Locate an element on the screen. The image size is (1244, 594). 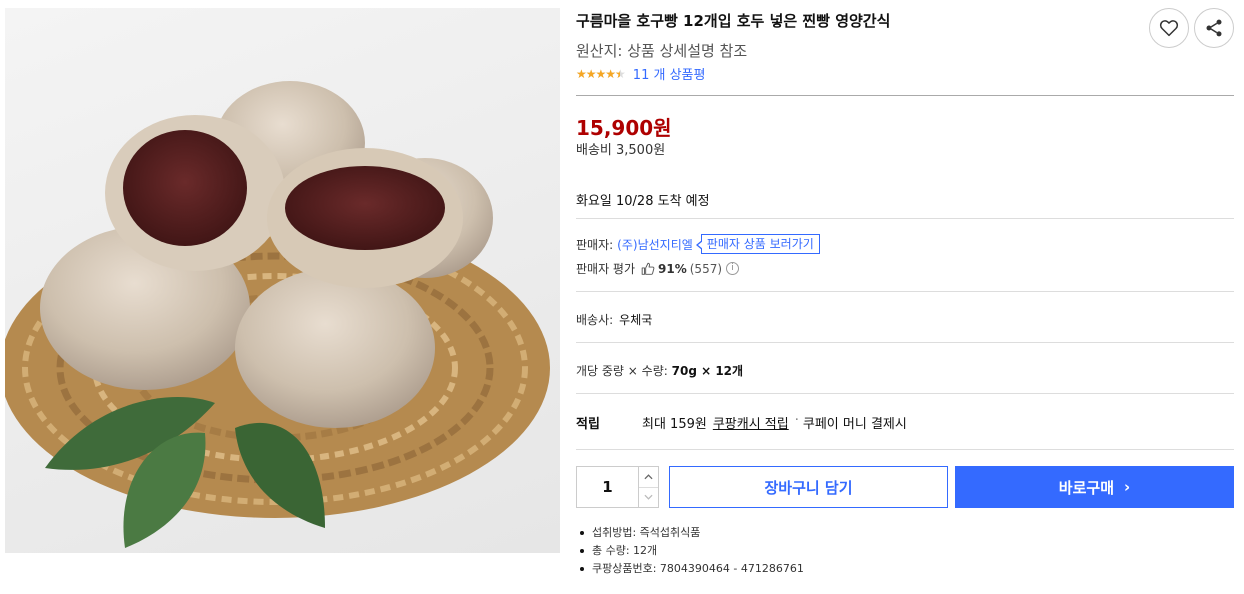
seller-products-link: 판매자 상품 보러가기 is located at coordinates (757, 244).